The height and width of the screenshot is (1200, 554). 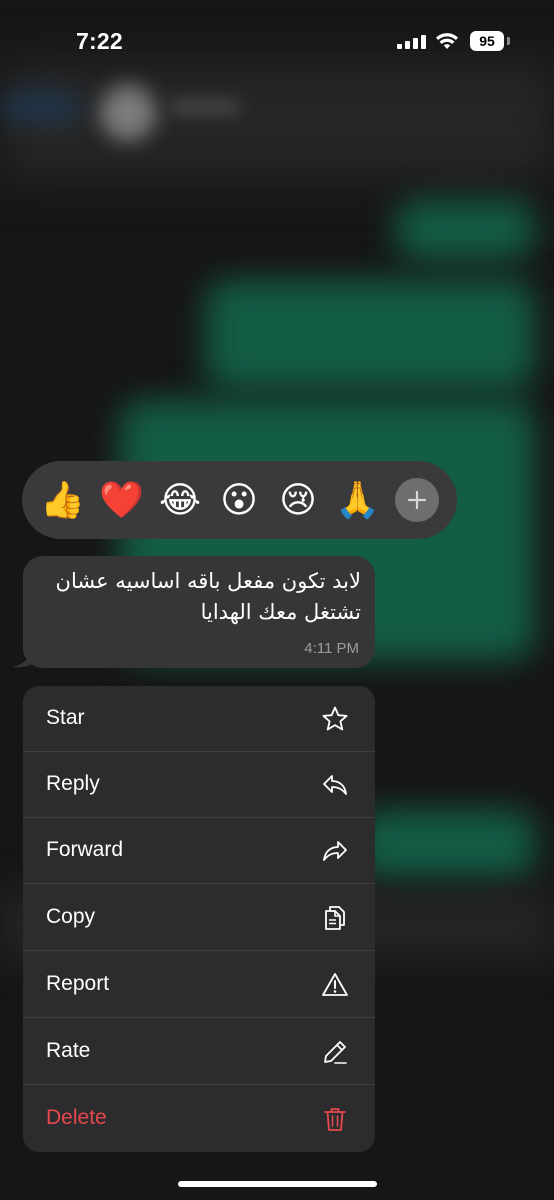 I want to click on report-label: Report, so click(x=78, y=983).